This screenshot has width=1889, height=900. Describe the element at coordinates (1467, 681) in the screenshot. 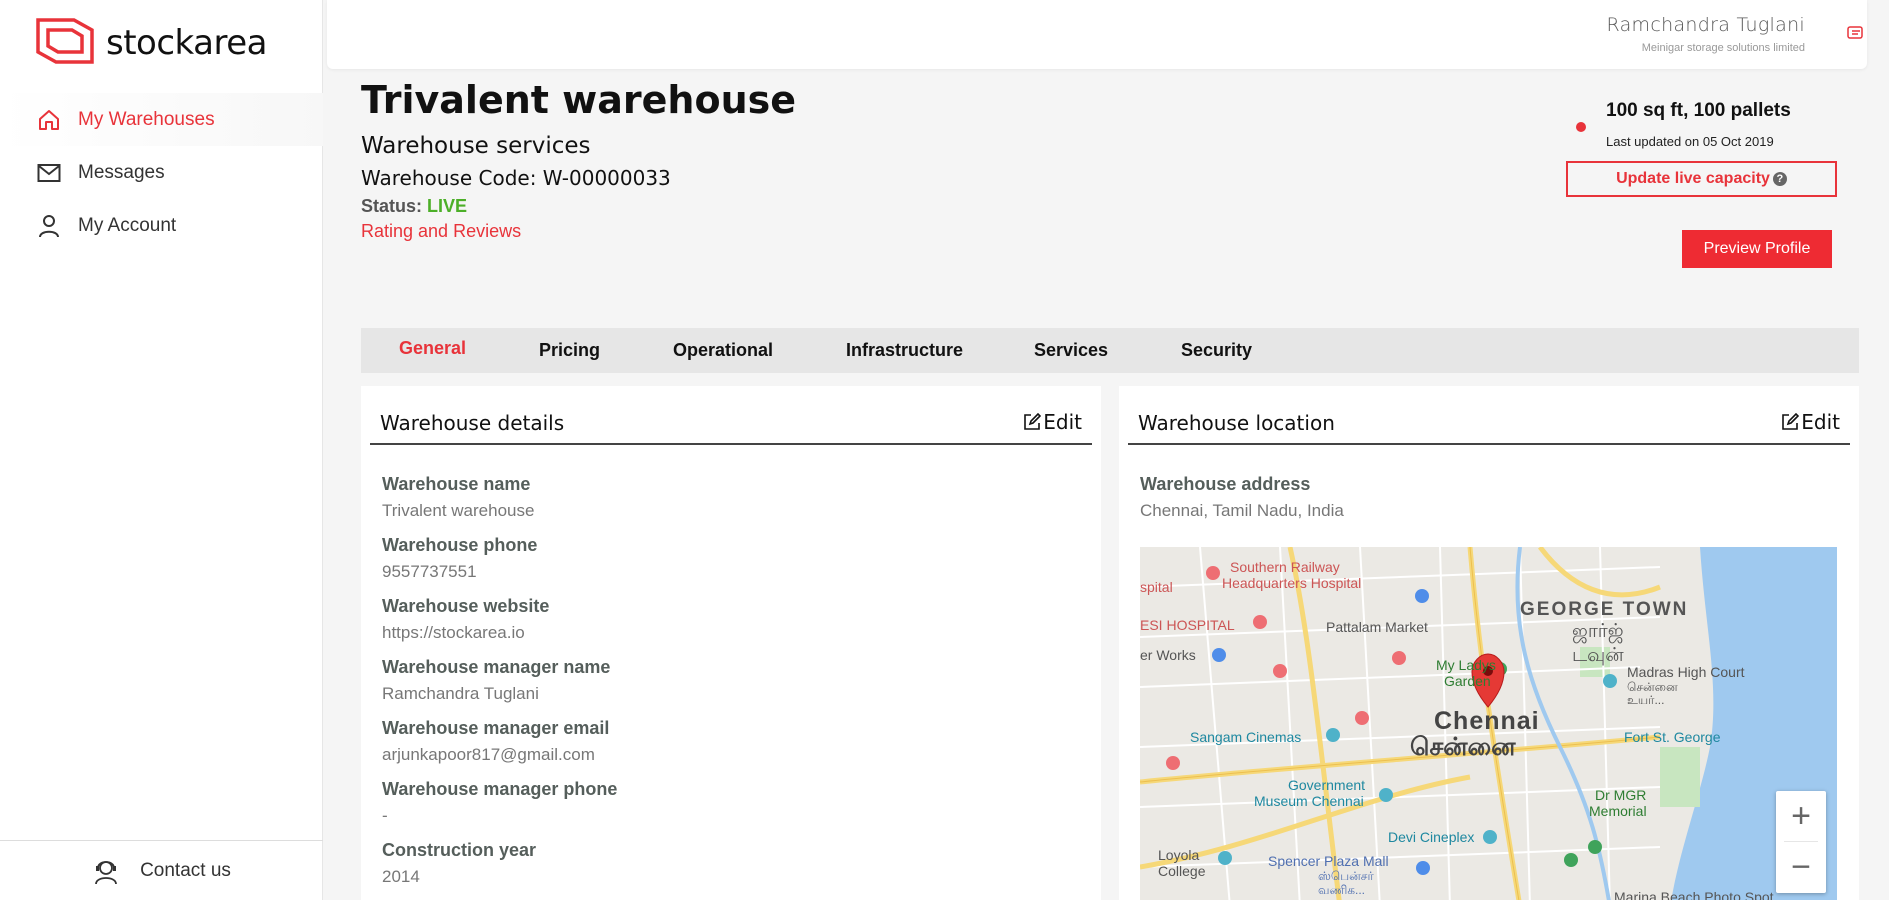

I see `map-label-garden: Garden` at that location.